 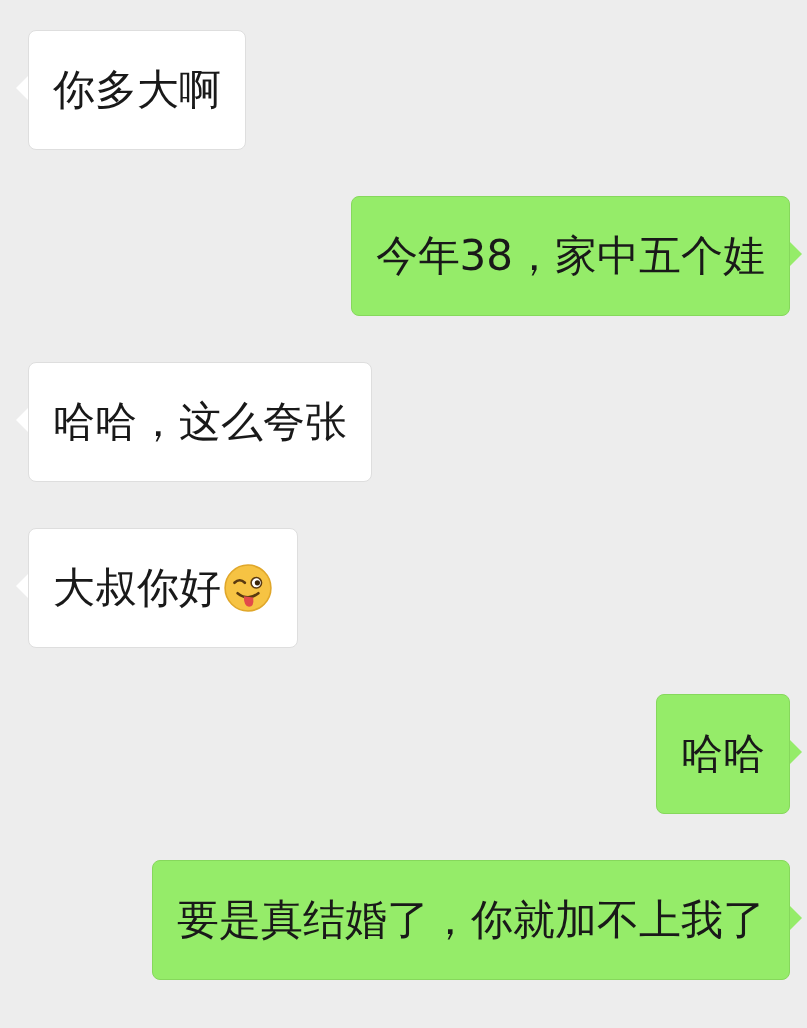 What do you see at coordinates (163, 588) in the screenshot?
I see `message-bubble: 大叔你好` at bounding box center [163, 588].